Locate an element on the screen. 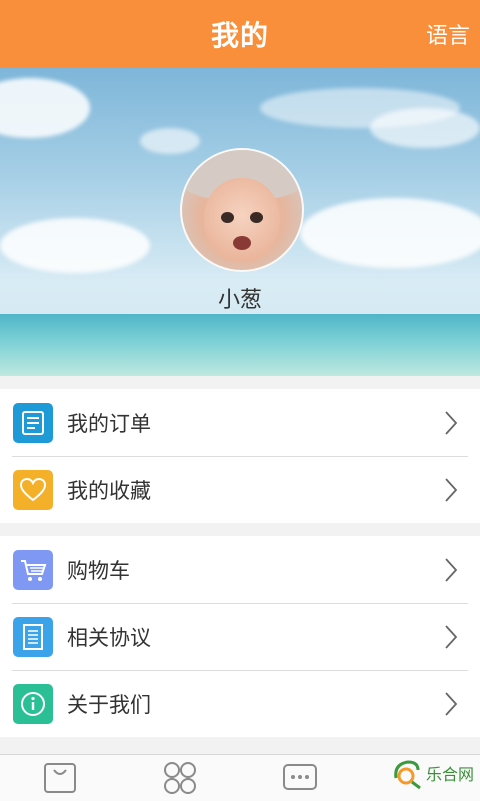 This screenshot has width=480, height=801. menu-item-label: 我的订单 is located at coordinates (109, 423).